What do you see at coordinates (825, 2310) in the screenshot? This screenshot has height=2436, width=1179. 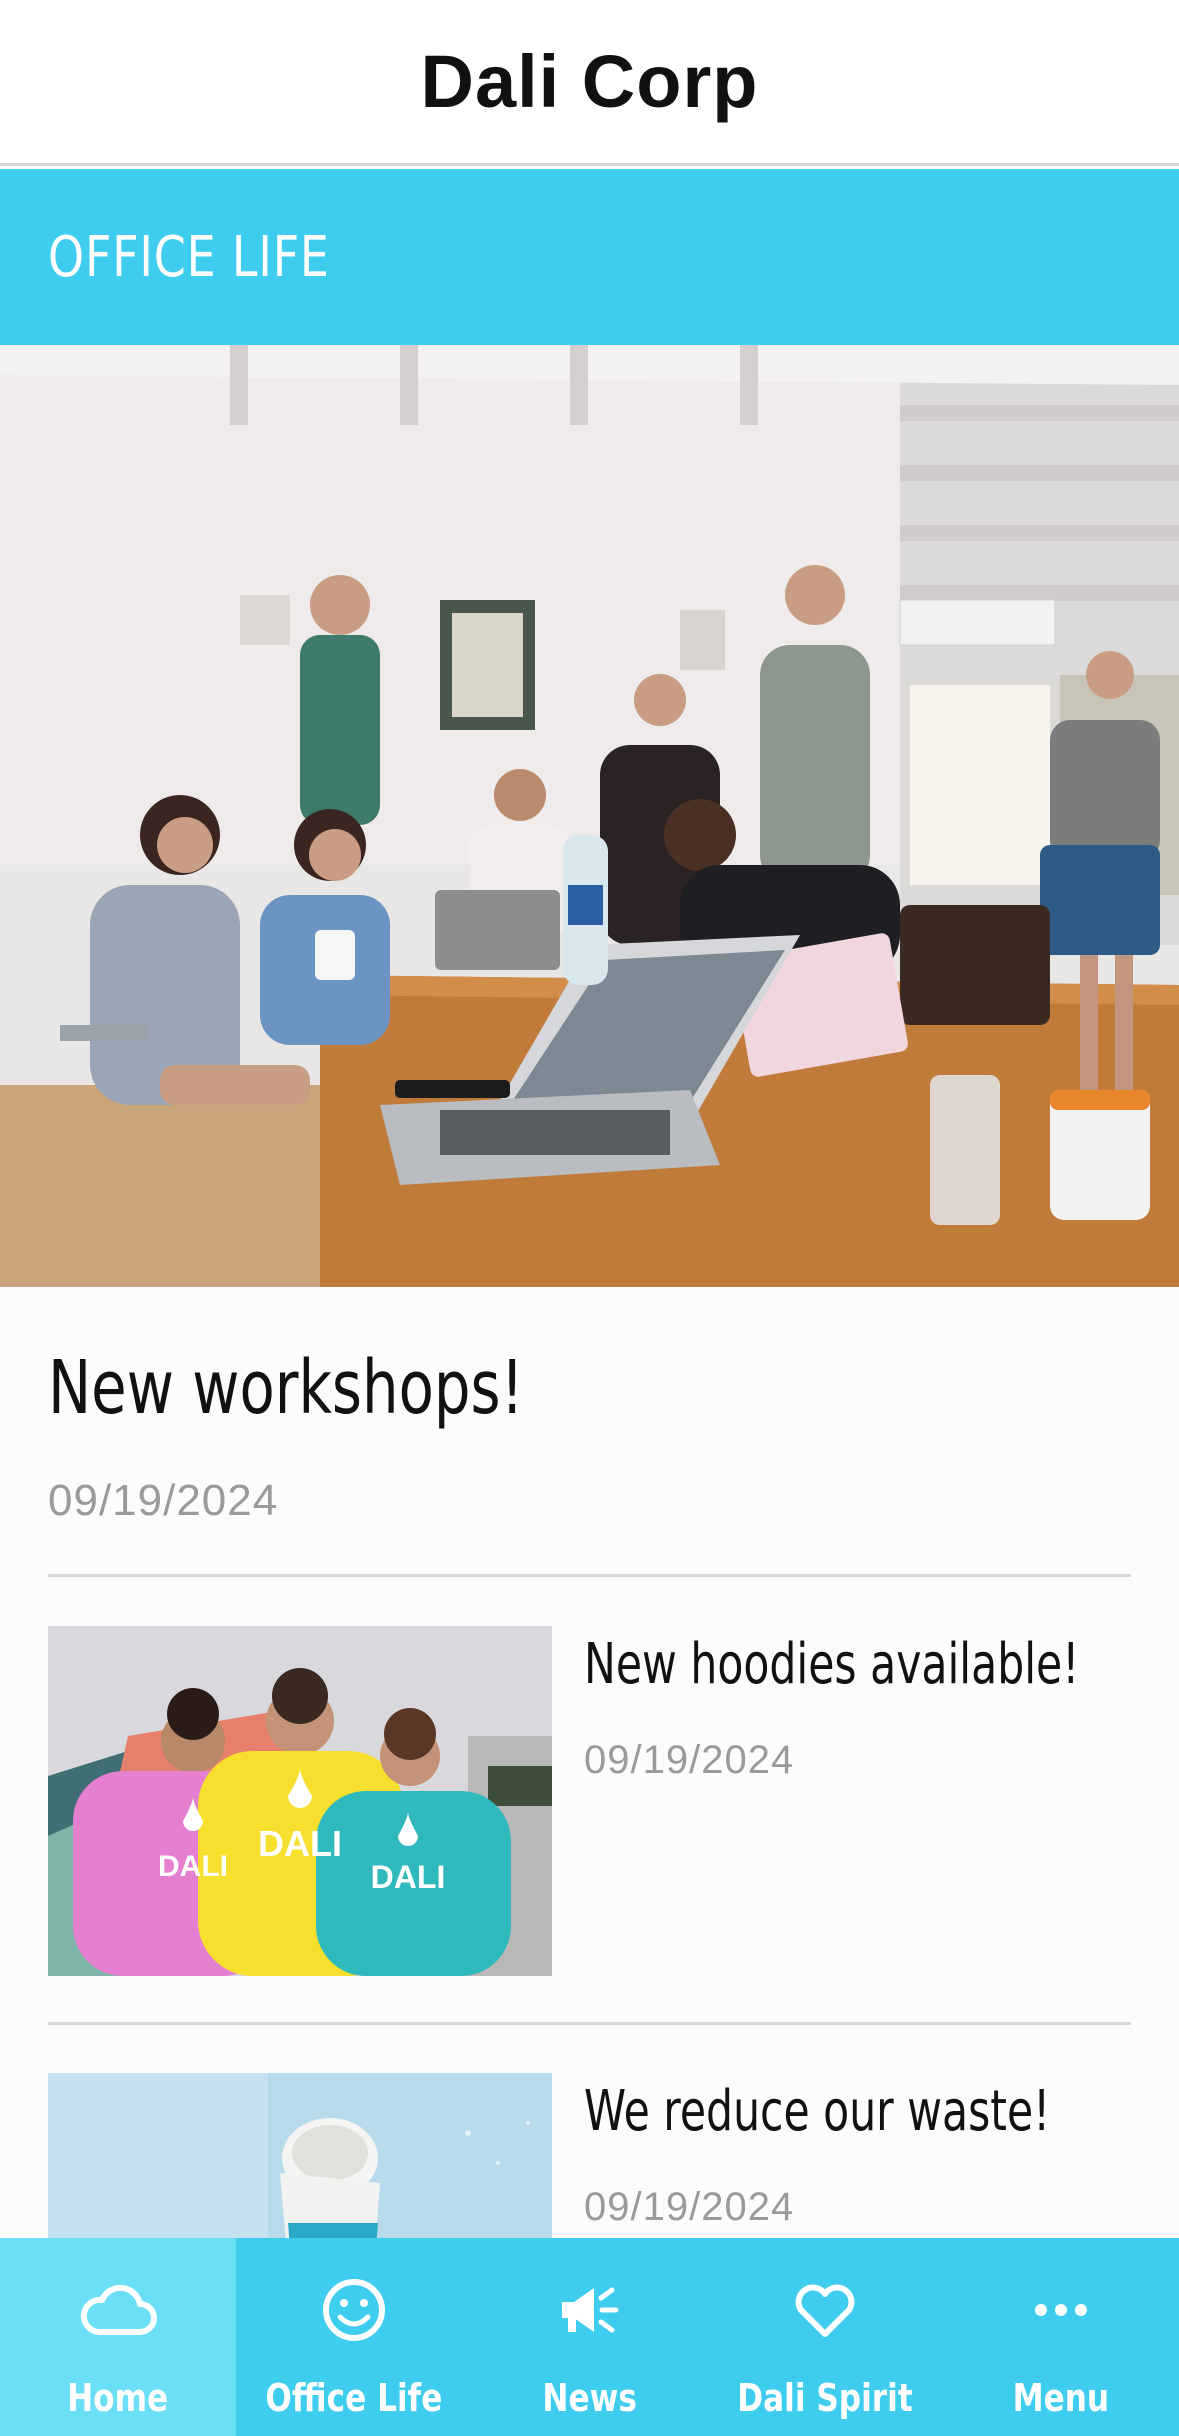 I see `heart-icon` at bounding box center [825, 2310].